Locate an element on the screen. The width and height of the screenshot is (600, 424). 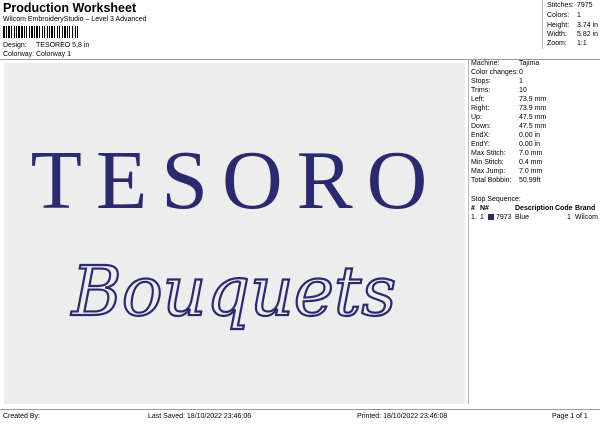
stat-label: Max Jump: is located at coordinates (488, 171).